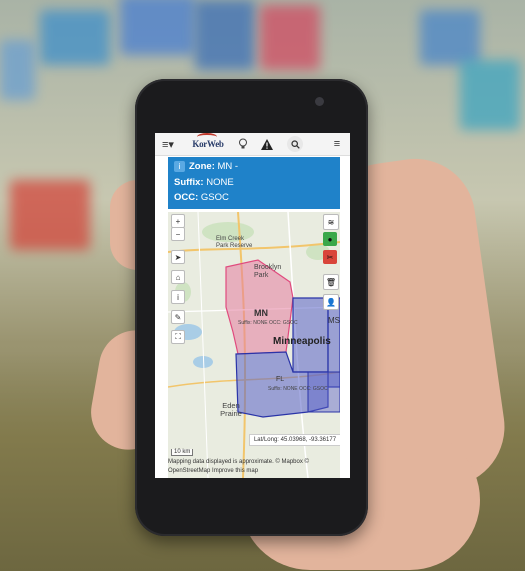 This screenshot has width=525, height=571. Describe the element at coordinates (337, 144) in the screenshot. I see `hamburger-icon: ≡` at that location.